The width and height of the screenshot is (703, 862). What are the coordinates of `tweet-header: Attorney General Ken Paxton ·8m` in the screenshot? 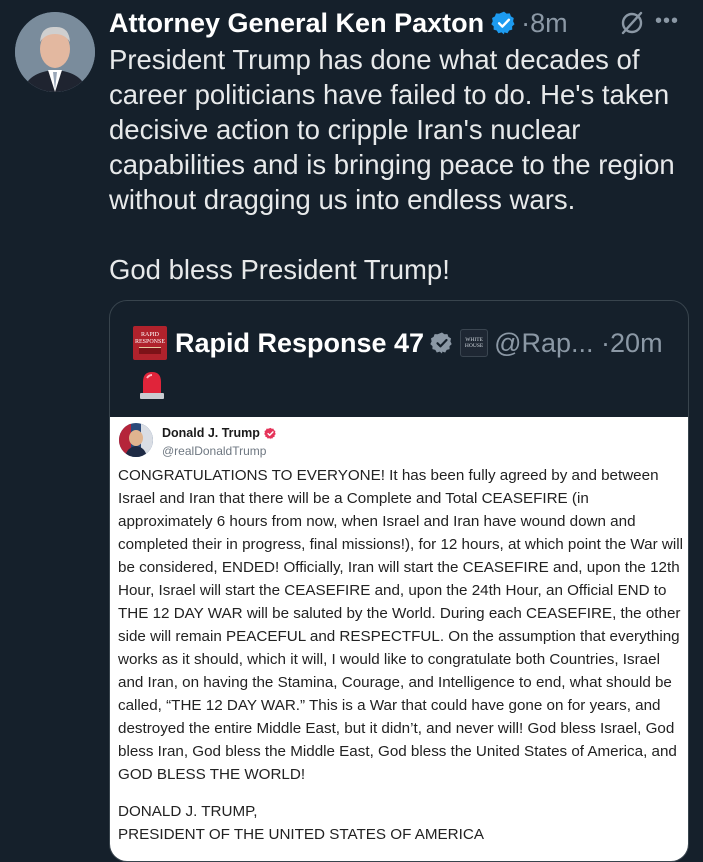 It's located at (406, 23).